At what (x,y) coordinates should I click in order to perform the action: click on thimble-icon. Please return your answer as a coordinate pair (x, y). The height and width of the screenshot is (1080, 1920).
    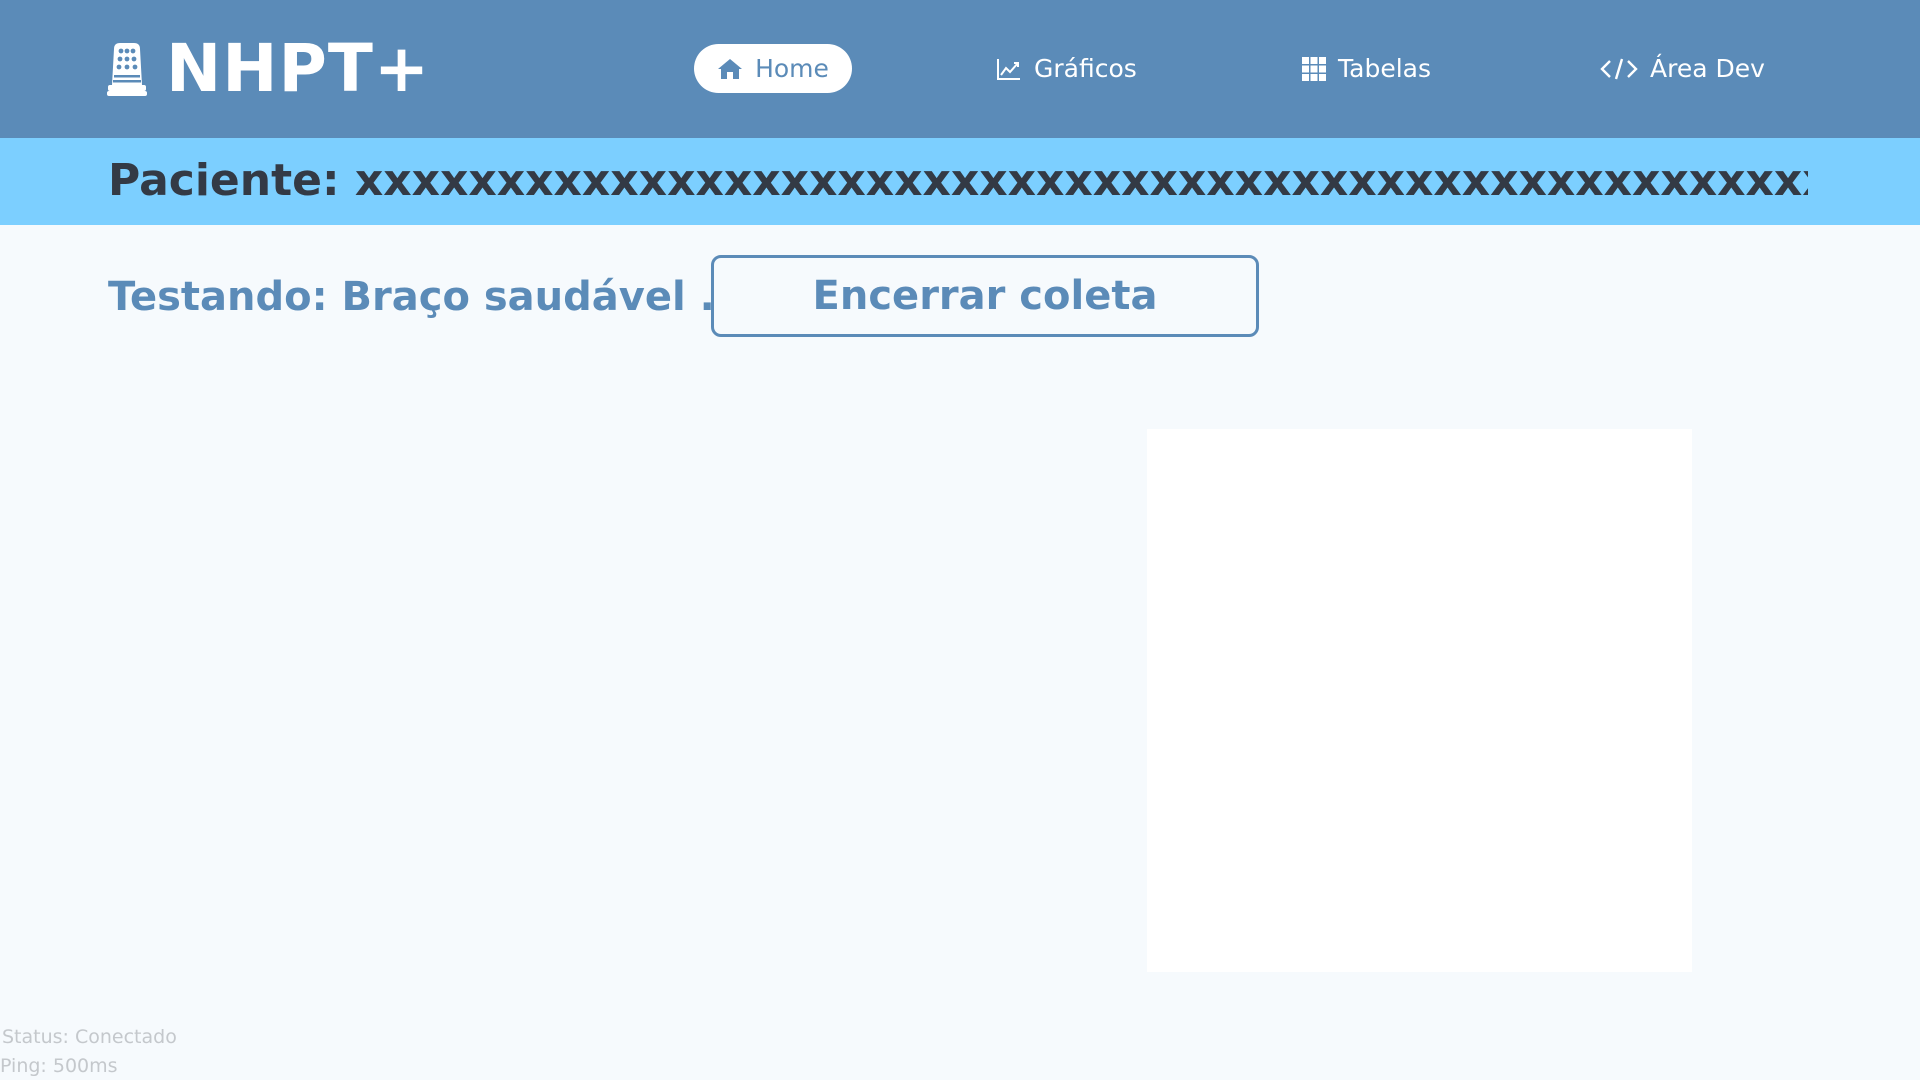
    Looking at the image, I should click on (127, 69).